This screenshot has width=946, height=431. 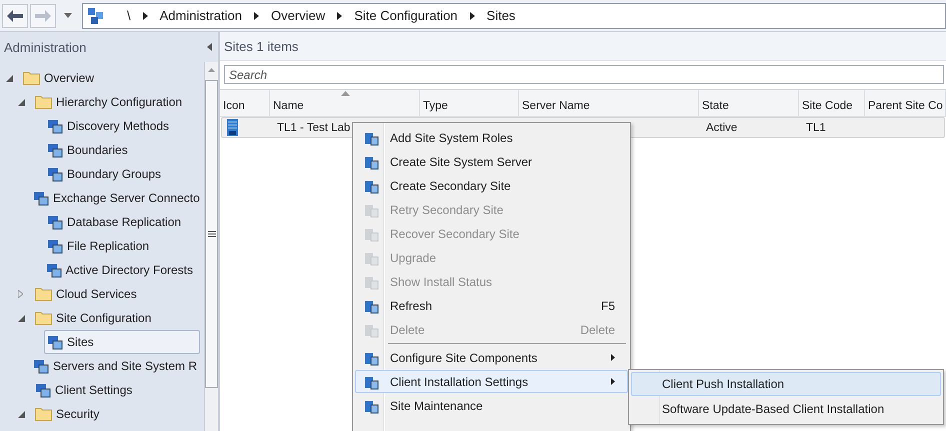 I want to click on table-cell: Active, so click(x=722, y=128).